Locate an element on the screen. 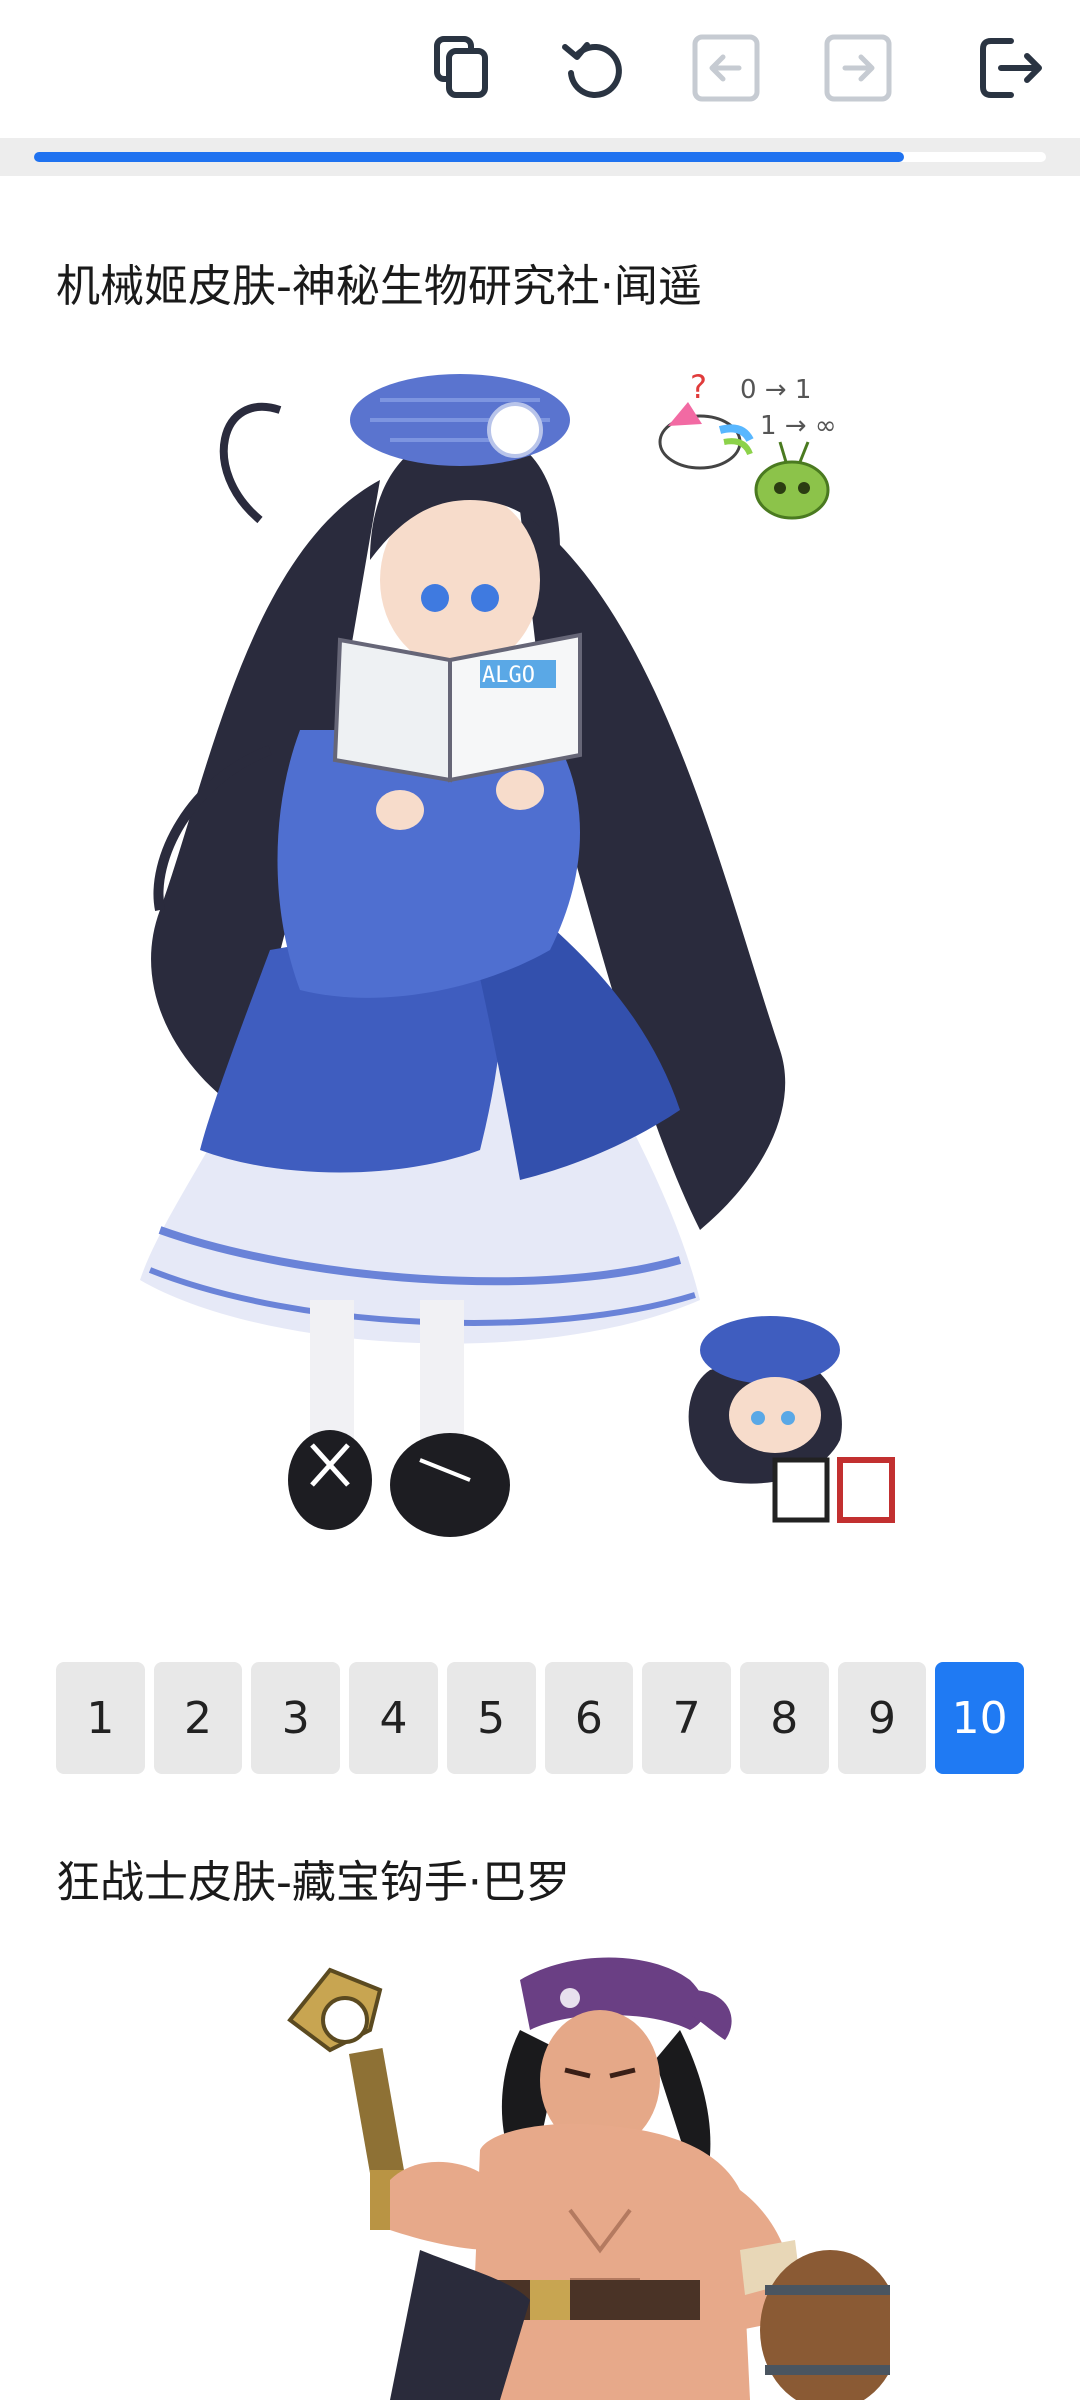 Image resolution: width=1080 pixels, height=2400 pixels. refresh-icon is located at coordinates (592, 70).